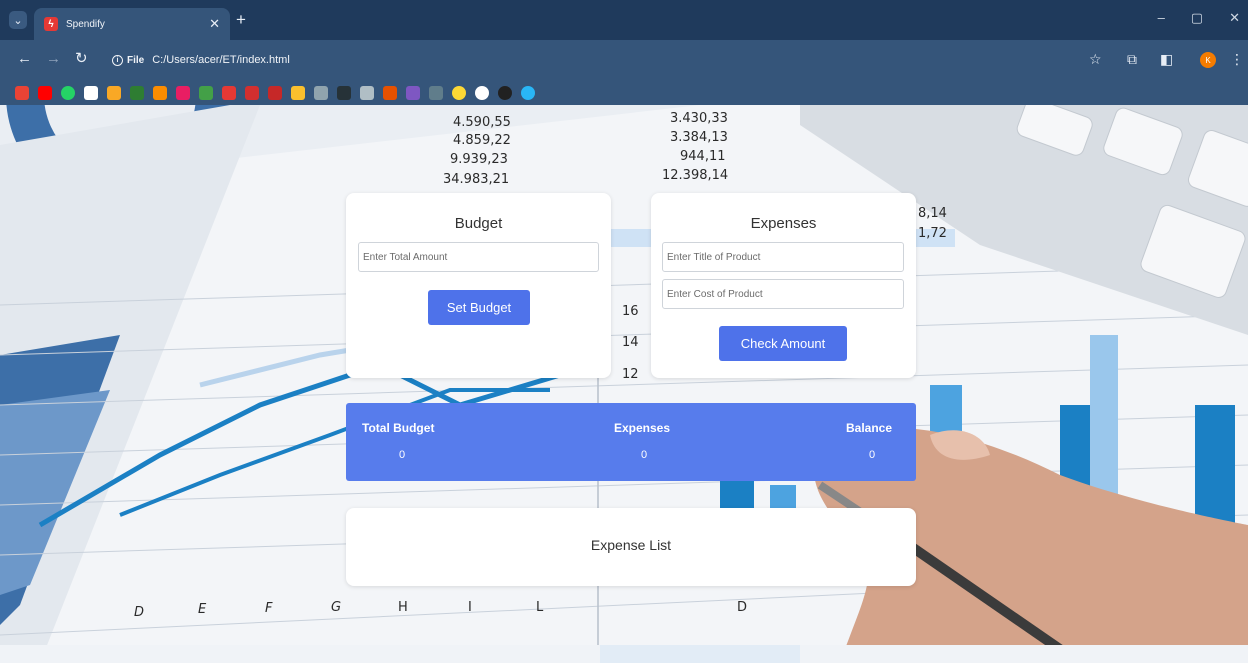 This screenshot has height=663, width=1248. Describe the element at coordinates (476, 179) in the screenshot. I see `bg-figure: 34.983,21` at that location.